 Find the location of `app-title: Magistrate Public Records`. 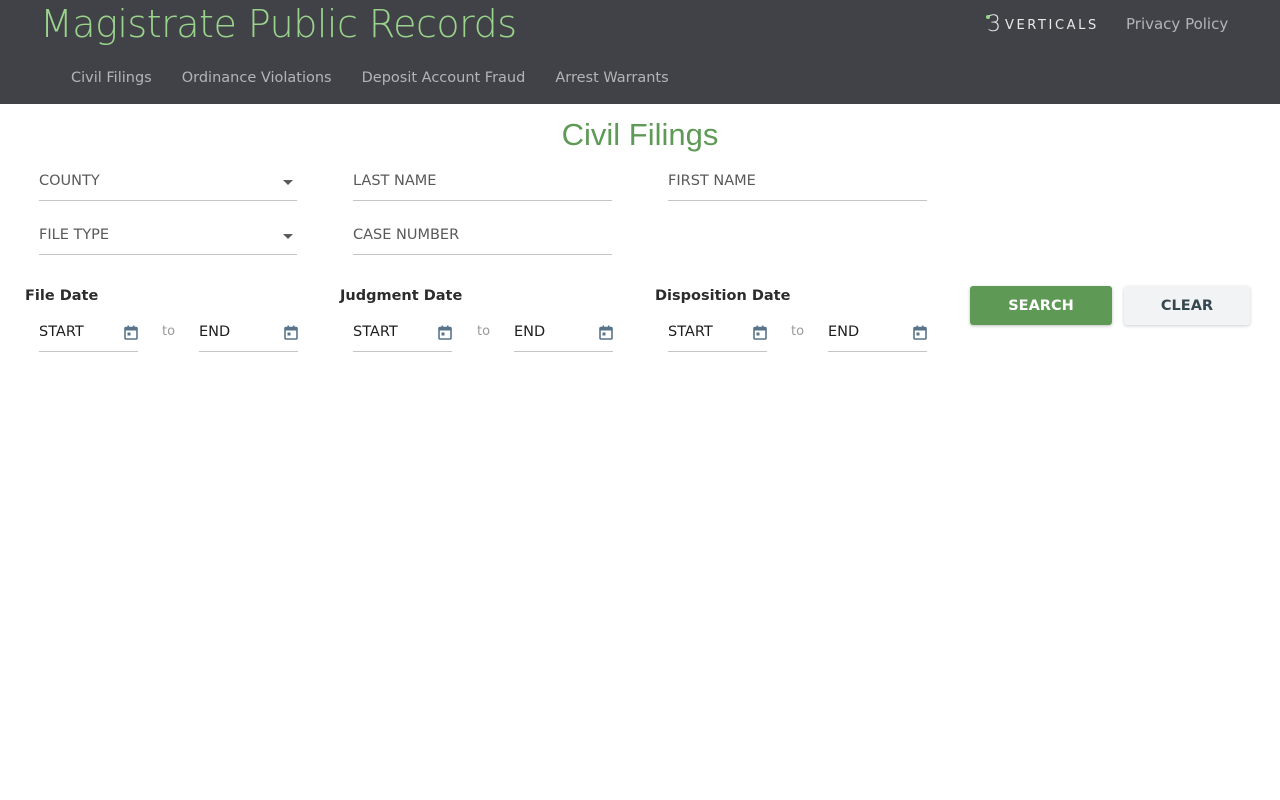

app-title: Magistrate Public Records is located at coordinates (278, 24).